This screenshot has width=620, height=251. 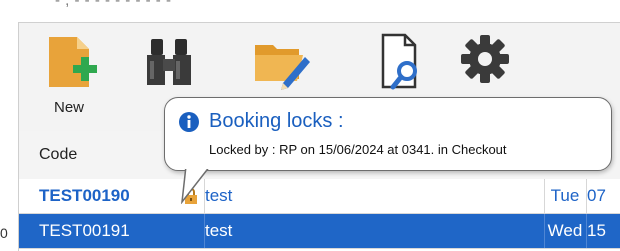 I want to click on top-strip: - , - - - - - - - - - -, so click(x=310, y=11).